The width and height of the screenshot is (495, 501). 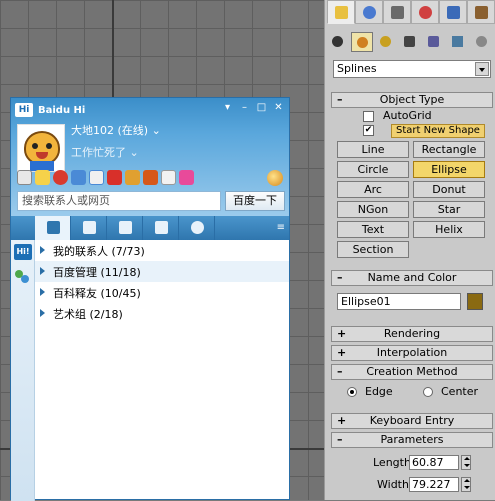 What do you see at coordinates (62, 110) in the screenshot?
I see `window-title: Baidu Hi` at bounding box center [62, 110].